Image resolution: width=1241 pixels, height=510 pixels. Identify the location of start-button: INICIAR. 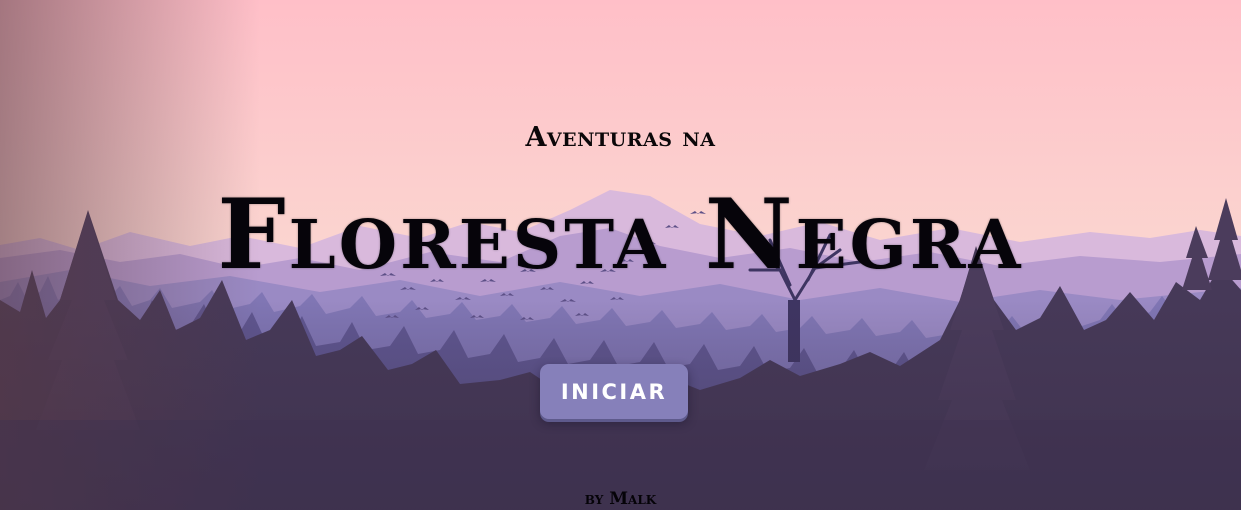
(614, 391).